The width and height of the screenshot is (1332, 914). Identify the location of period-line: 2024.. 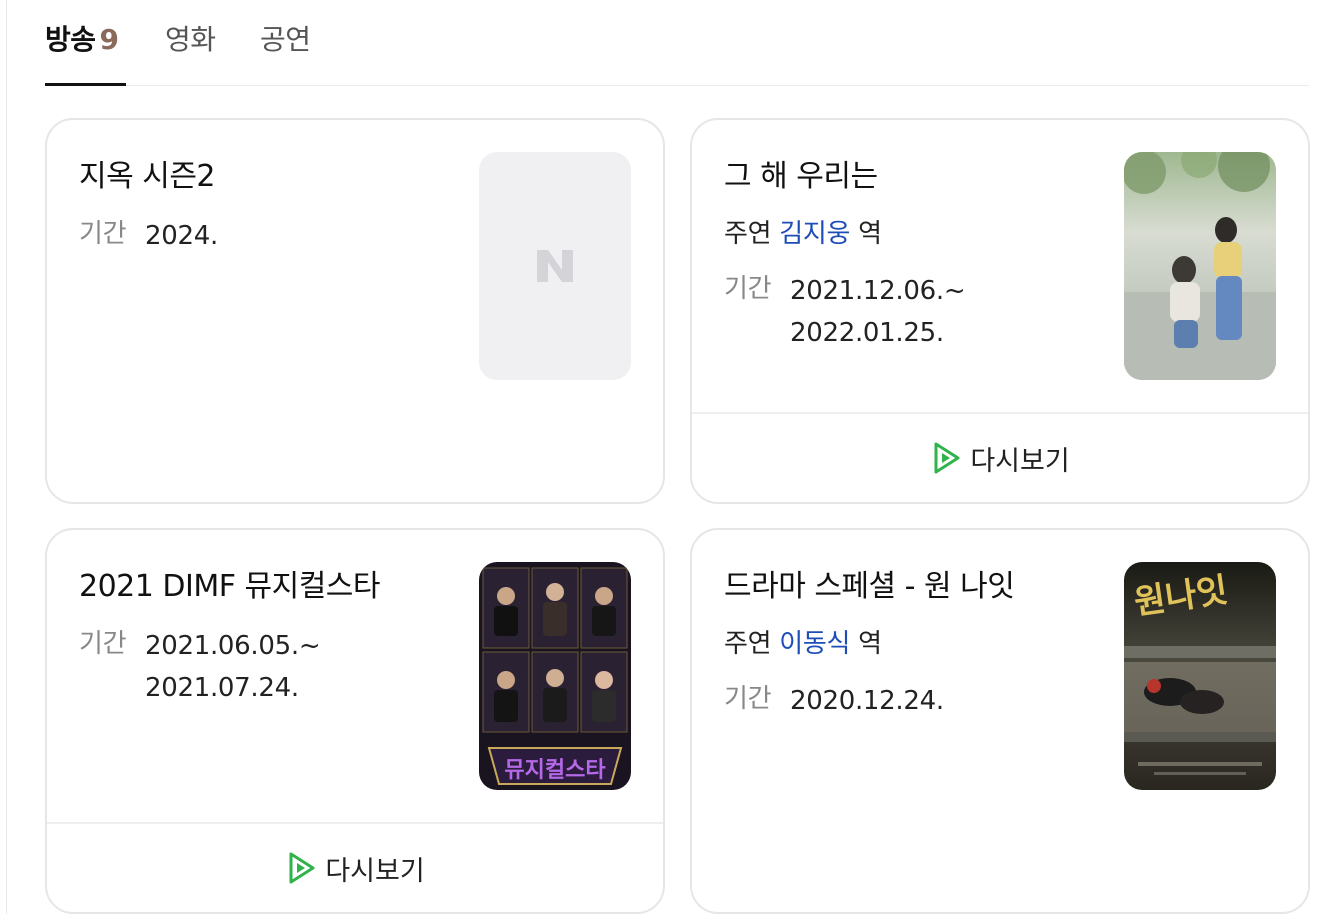
(181, 236).